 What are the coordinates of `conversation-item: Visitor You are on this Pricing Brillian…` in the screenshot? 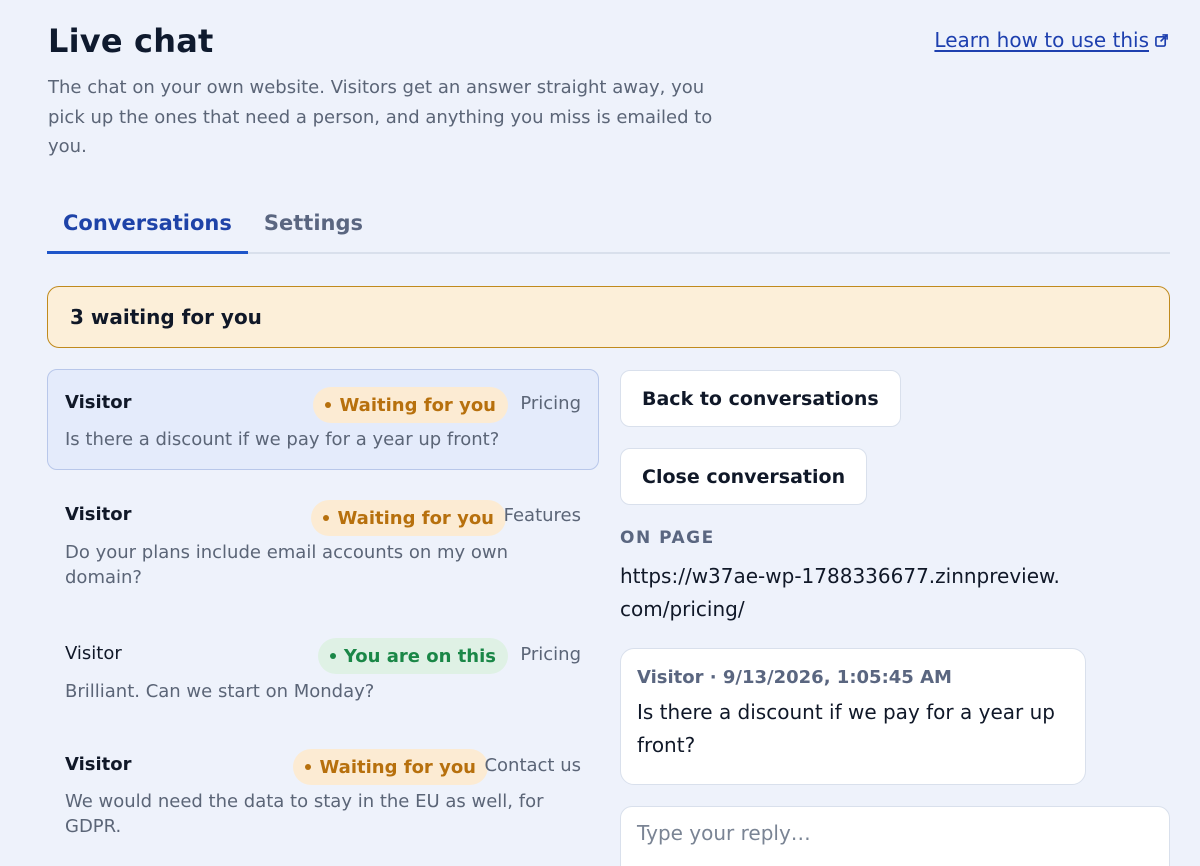 It's located at (323, 665).